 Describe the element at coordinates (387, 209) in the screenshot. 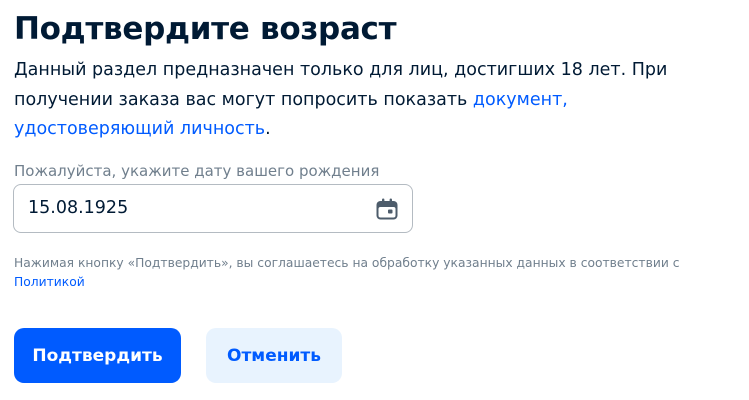

I see `calendar-icon` at that location.